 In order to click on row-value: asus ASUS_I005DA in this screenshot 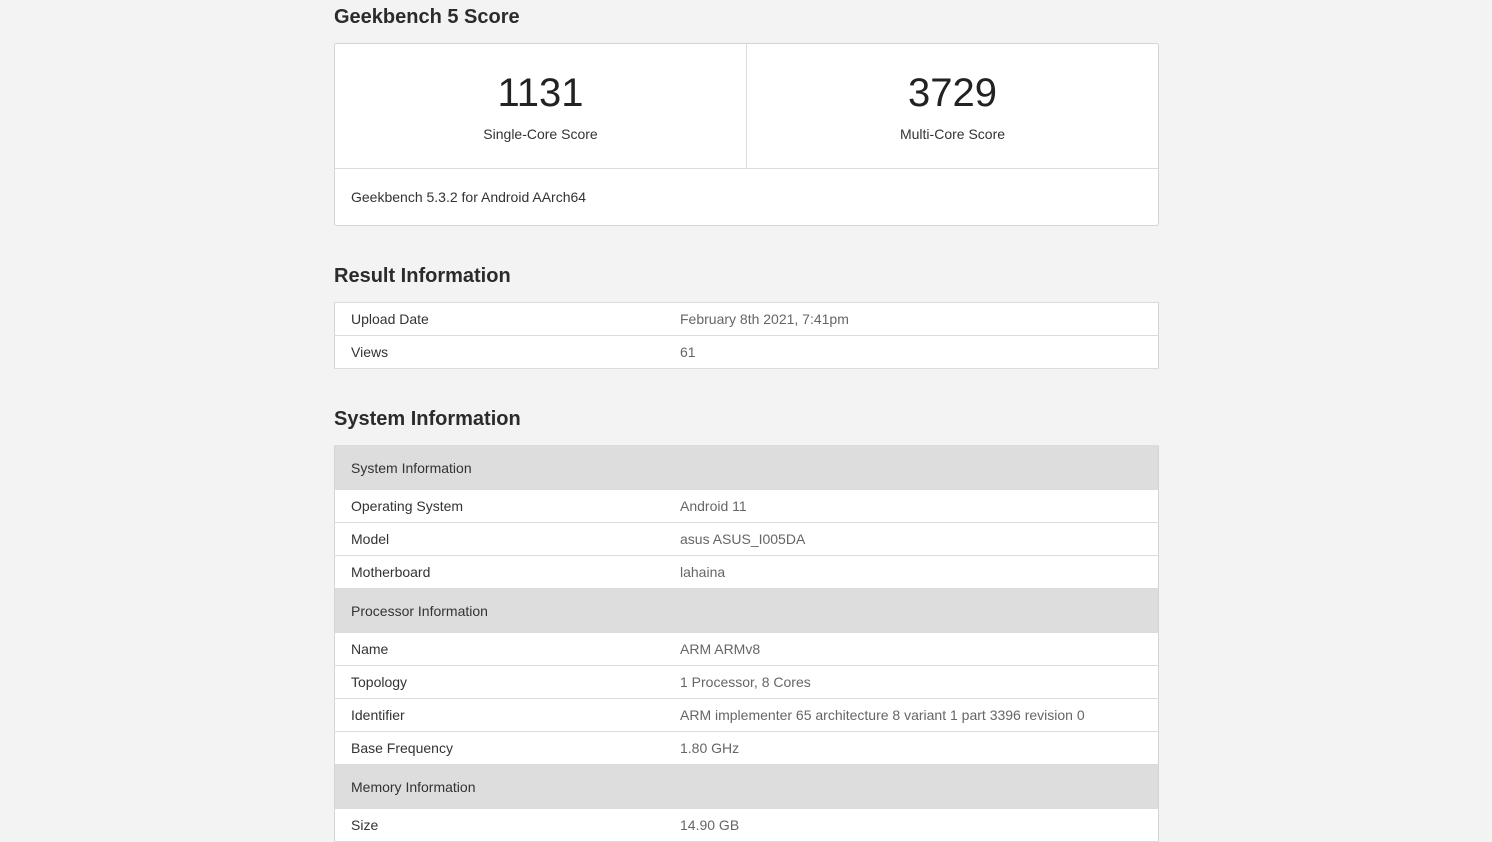, I will do `click(911, 539)`.